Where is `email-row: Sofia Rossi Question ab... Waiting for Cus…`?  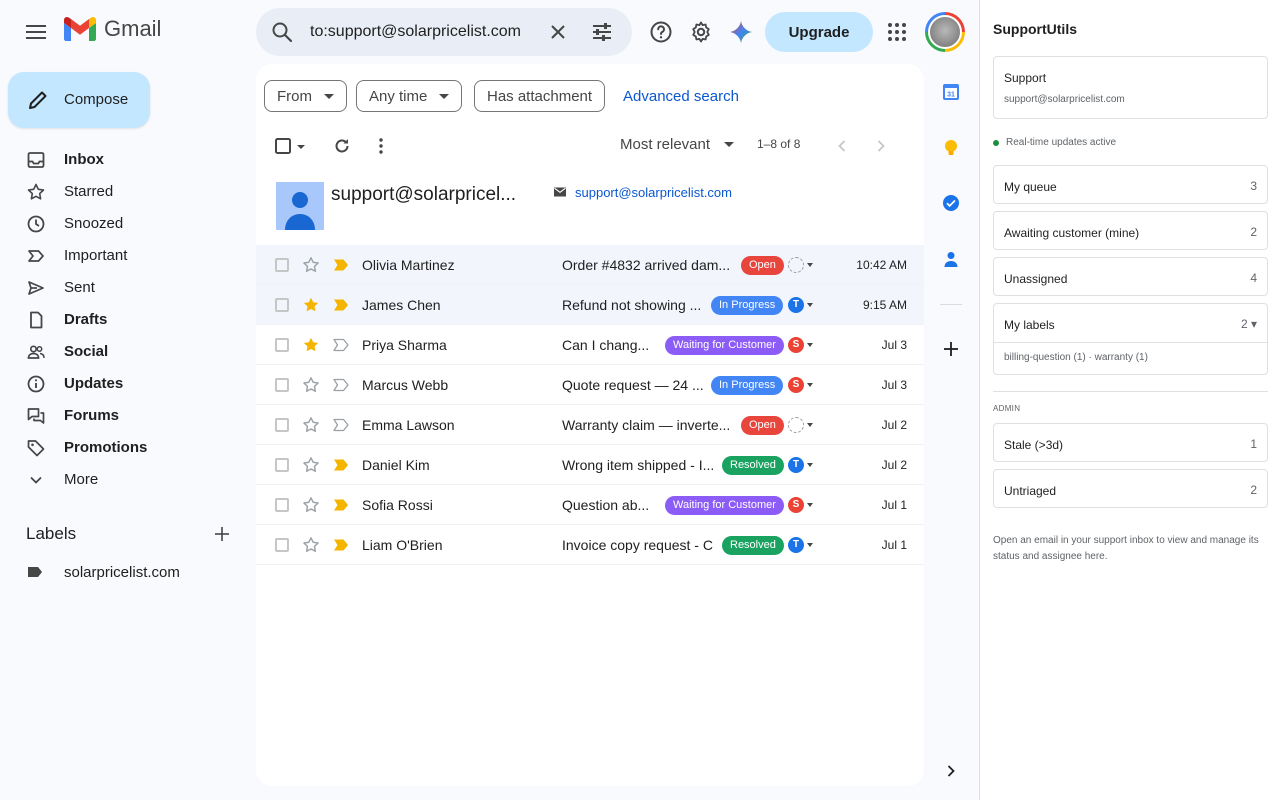 email-row: Sofia Rossi Question ab... Waiting for Cus… is located at coordinates (590, 505).